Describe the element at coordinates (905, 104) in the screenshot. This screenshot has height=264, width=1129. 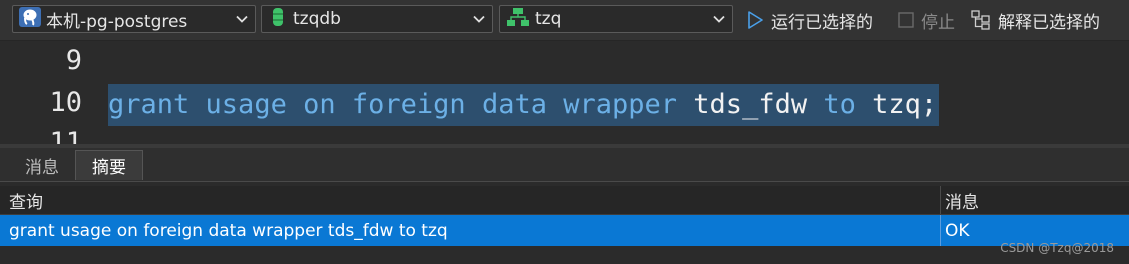
I see `sql-identifier: tzq;` at that location.